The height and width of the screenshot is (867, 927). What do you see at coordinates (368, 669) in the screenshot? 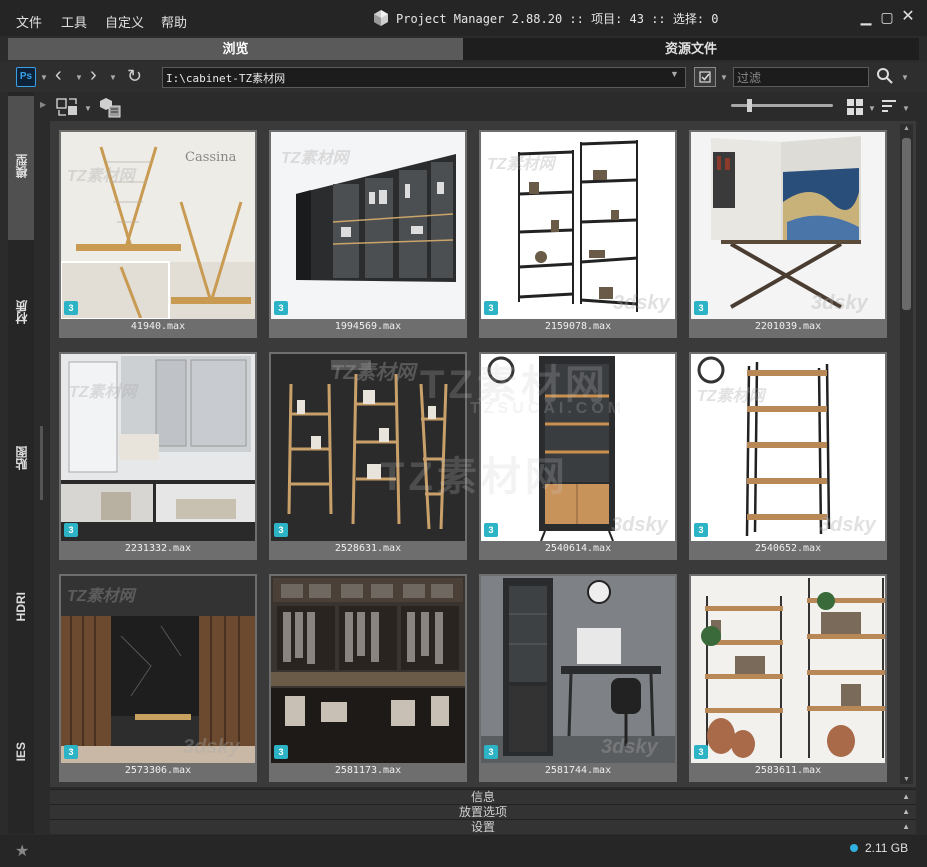
I see `asset-thumbnail` at bounding box center [368, 669].